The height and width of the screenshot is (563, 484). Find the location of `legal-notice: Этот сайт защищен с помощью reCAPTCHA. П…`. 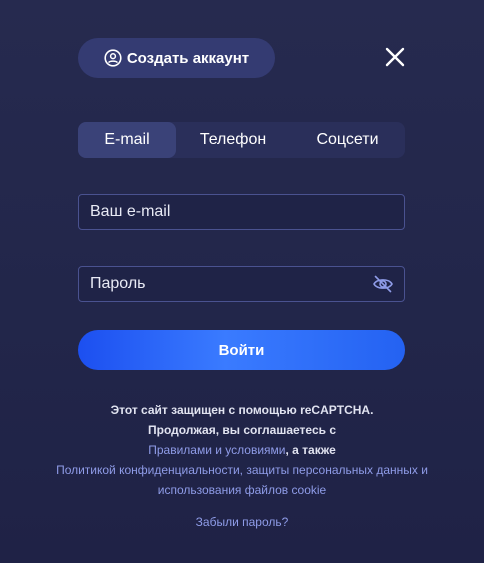

legal-notice: Этот сайт защищен с помощью reCAPTCHA. П… is located at coordinates (242, 450).